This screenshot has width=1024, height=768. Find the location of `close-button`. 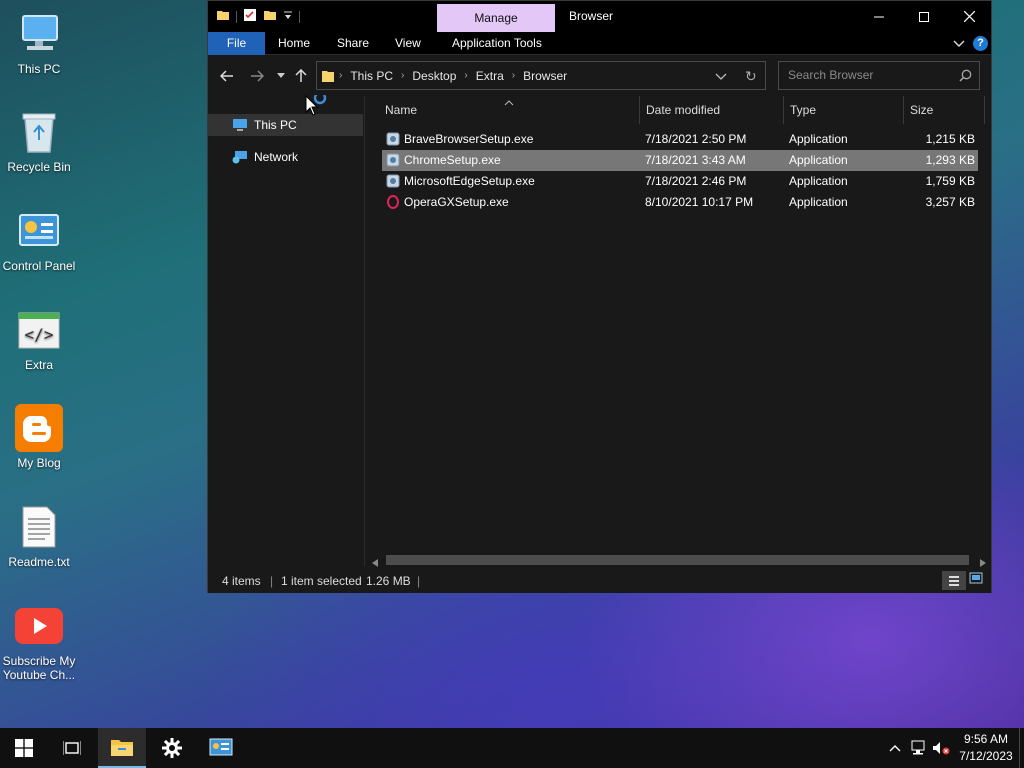

close-button is located at coordinates (969, 16).